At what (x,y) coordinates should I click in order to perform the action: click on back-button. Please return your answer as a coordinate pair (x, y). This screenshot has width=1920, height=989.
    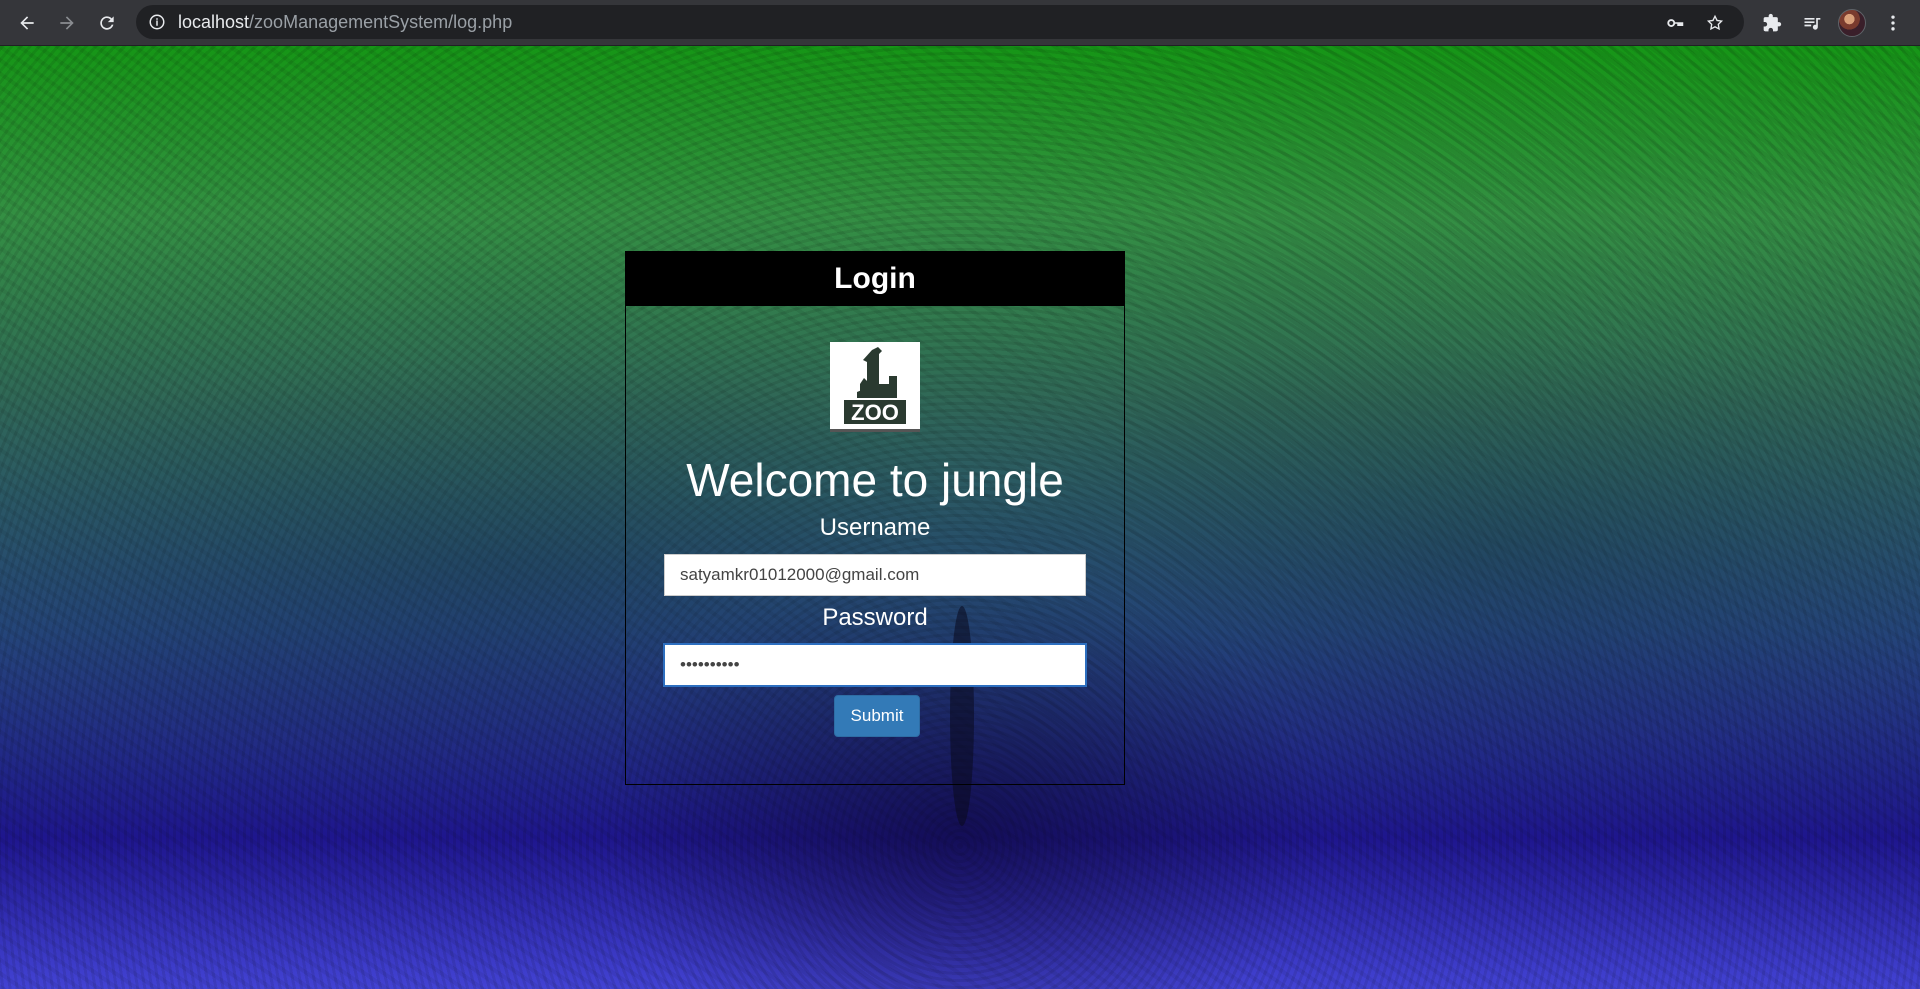
    Looking at the image, I should click on (27, 23).